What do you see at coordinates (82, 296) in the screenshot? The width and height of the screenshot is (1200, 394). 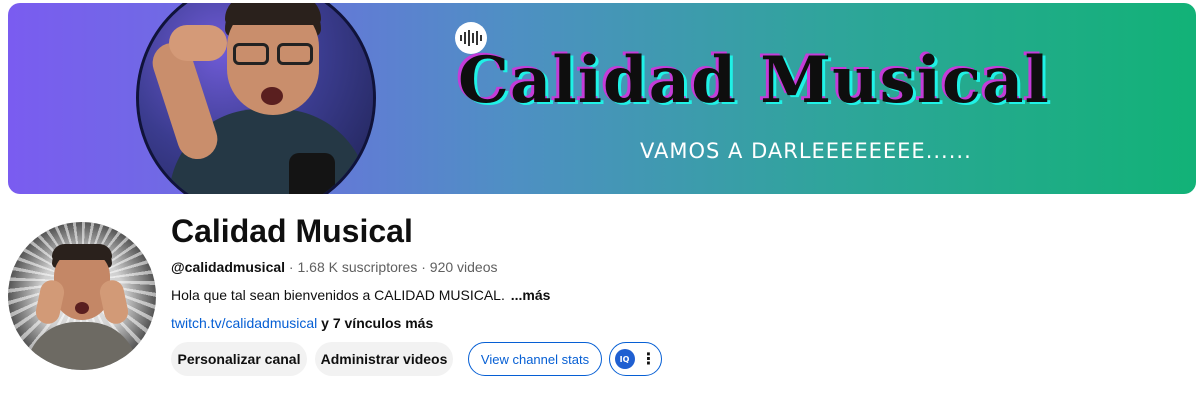 I see `channel-avatar` at bounding box center [82, 296].